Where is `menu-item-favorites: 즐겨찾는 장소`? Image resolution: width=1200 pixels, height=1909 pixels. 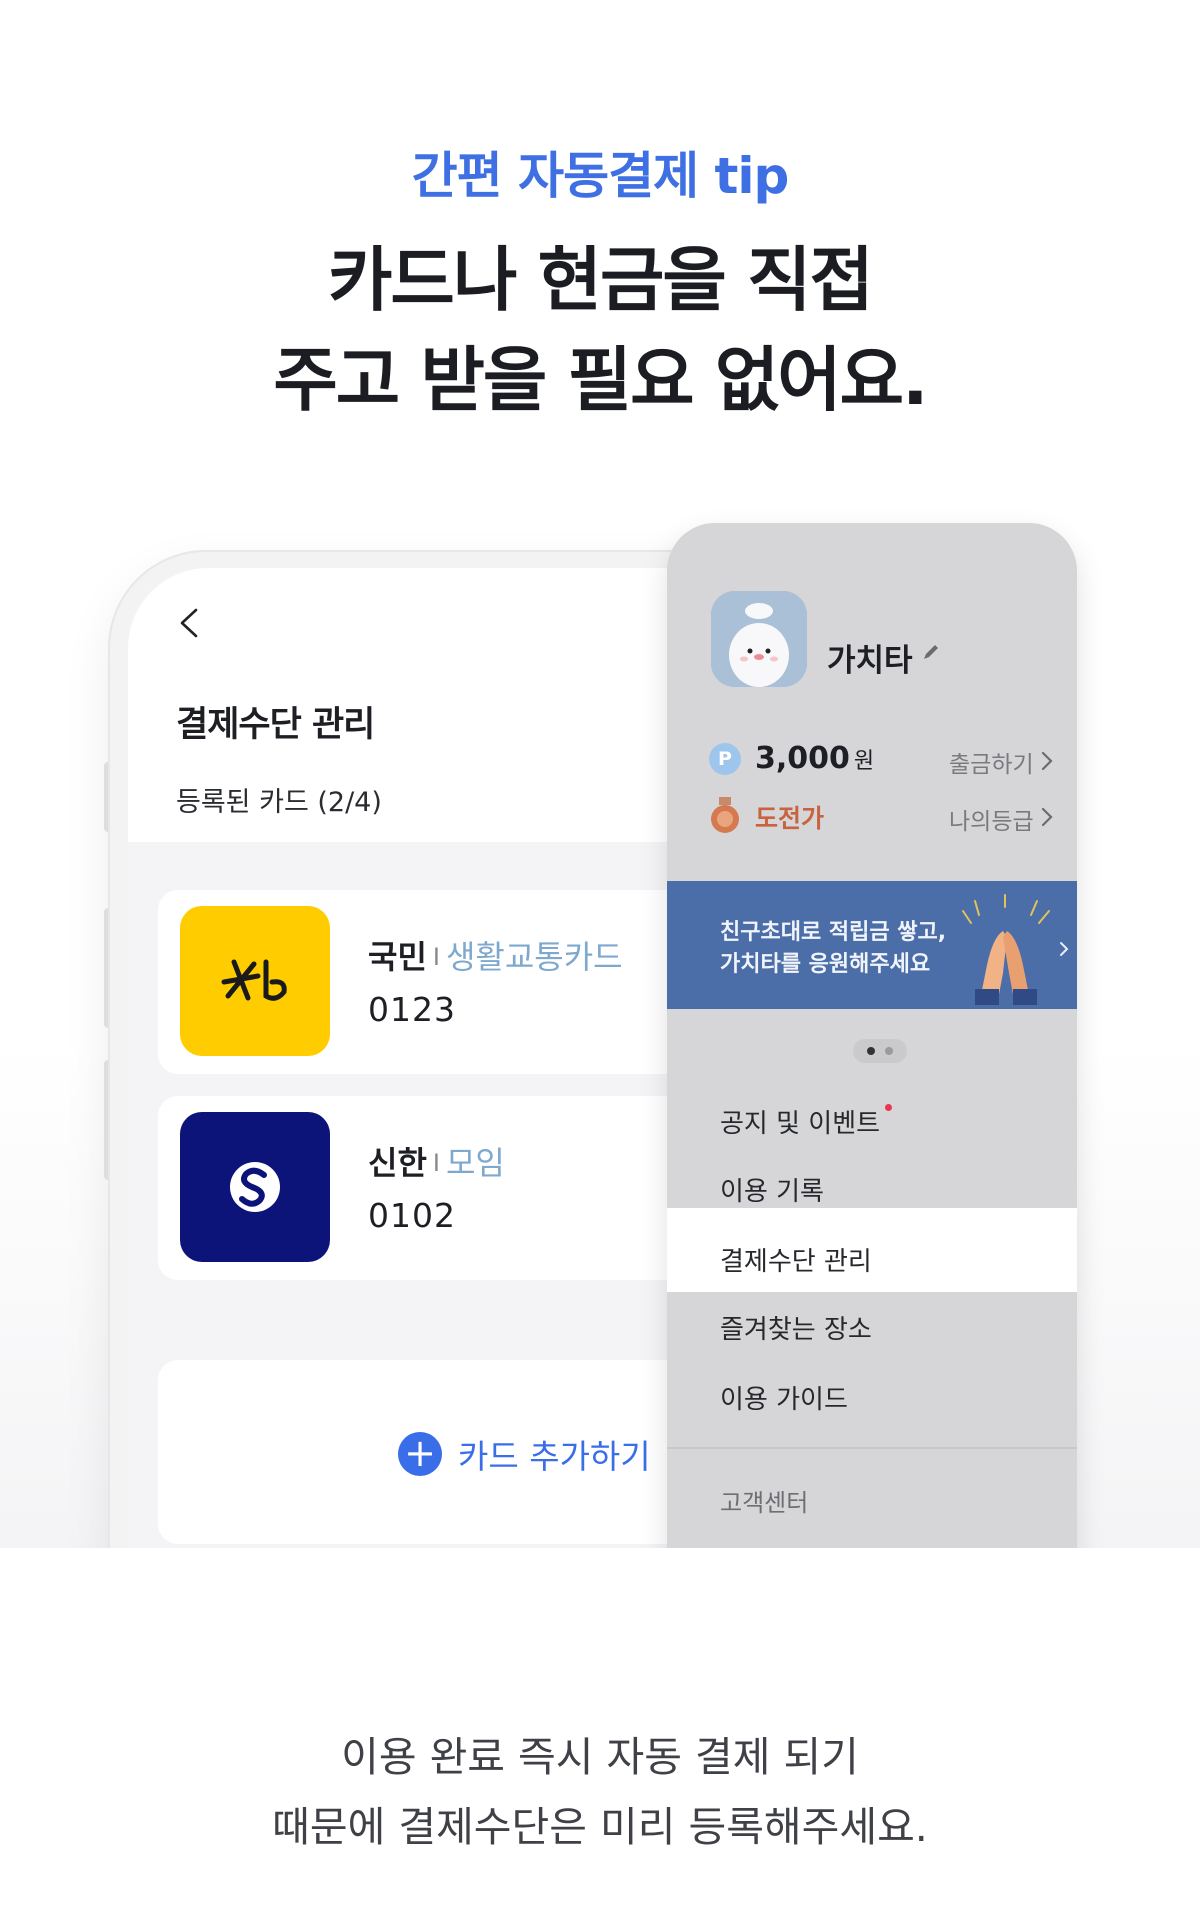
menu-item-favorites: 즐겨찾는 장소 is located at coordinates (796, 1327).